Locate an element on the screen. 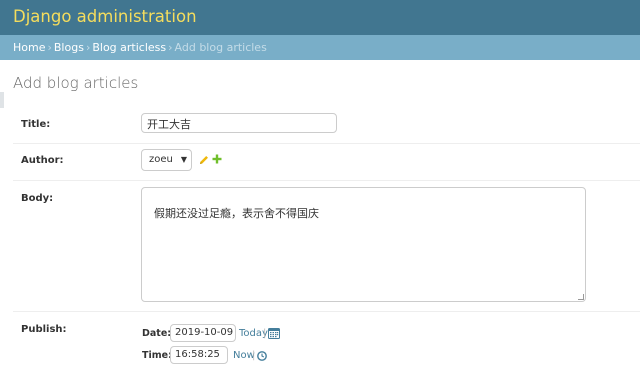 This screenshot has height=376, width=640. site-name: Django administration is located at coordinates (105, 16).